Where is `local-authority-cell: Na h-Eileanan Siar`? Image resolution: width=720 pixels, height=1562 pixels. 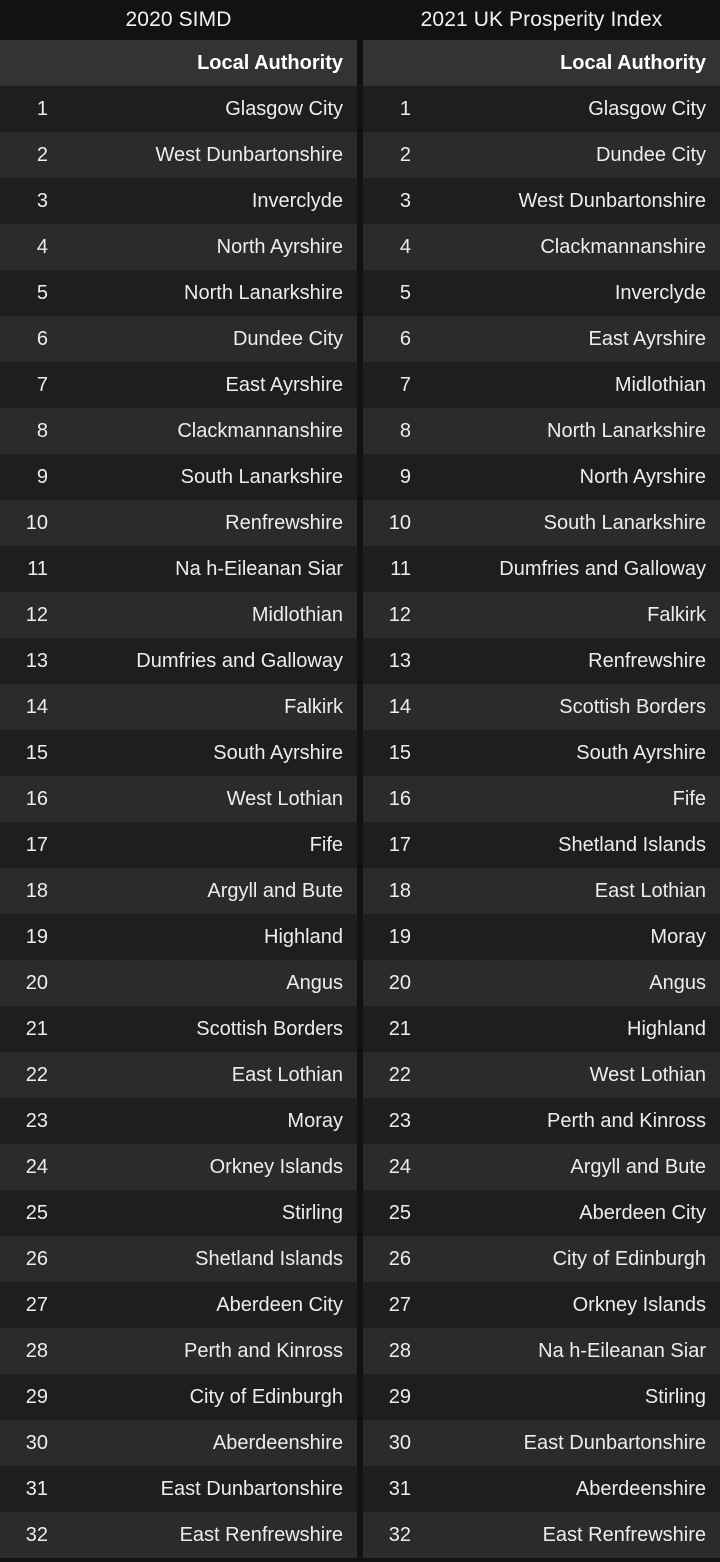
local-authority-cell: Na h-Eileanan Siar is located at coordinates (259, 568).